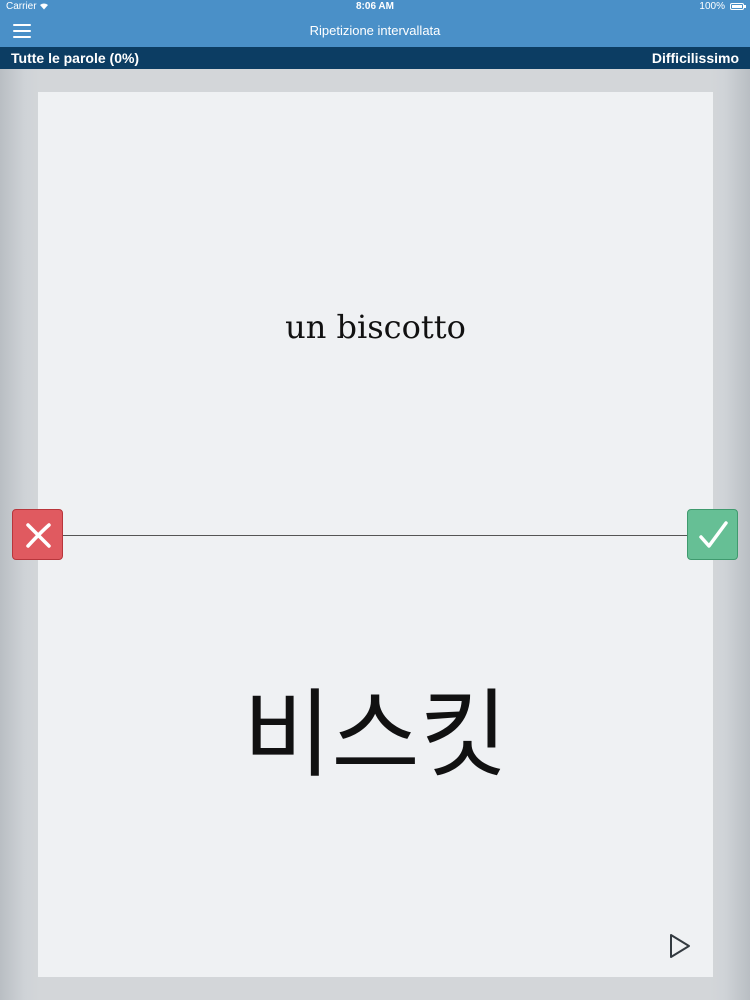 This screenshot has width=750, height=1000. I want to click on play-icon, so click(680, 946).